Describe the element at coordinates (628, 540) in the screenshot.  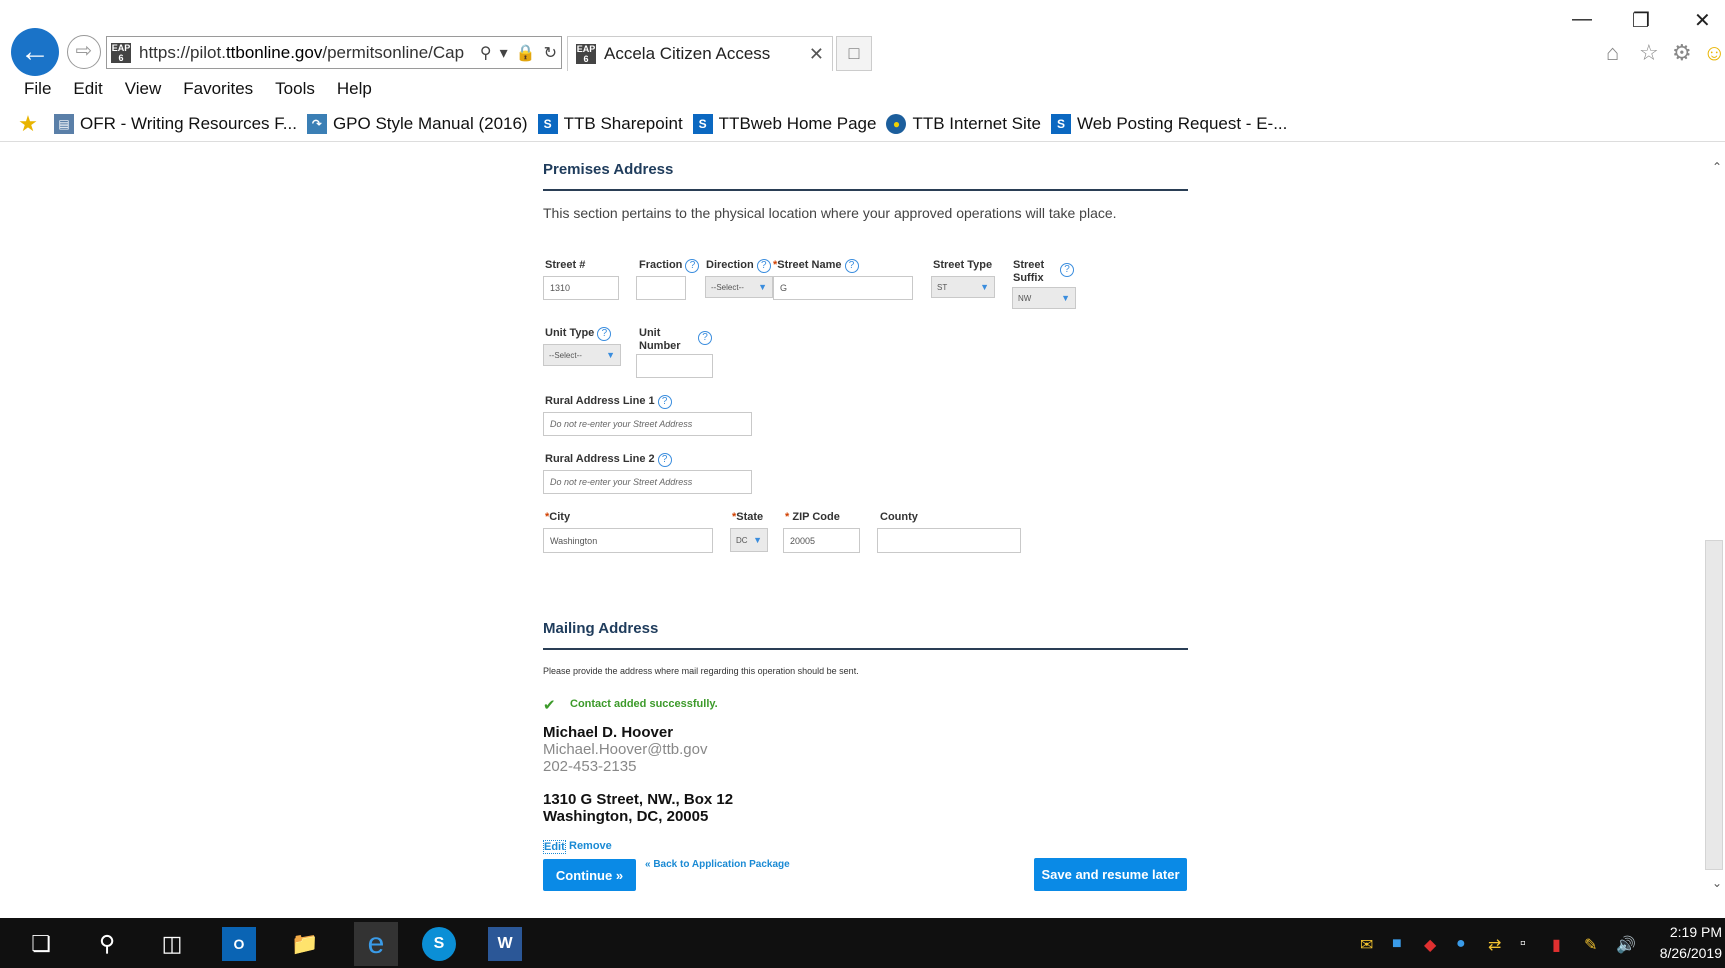
I see `city-input: Washington` at that location.